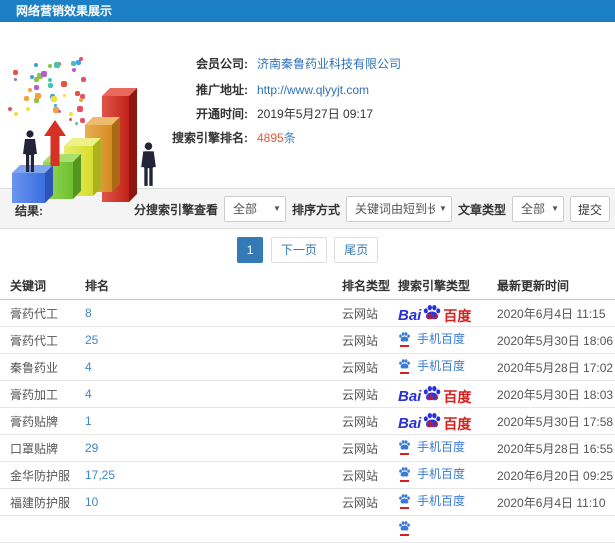 This screenshot has height=543, width=615. I want to click on rank-cell: 25, so click(213, 340).